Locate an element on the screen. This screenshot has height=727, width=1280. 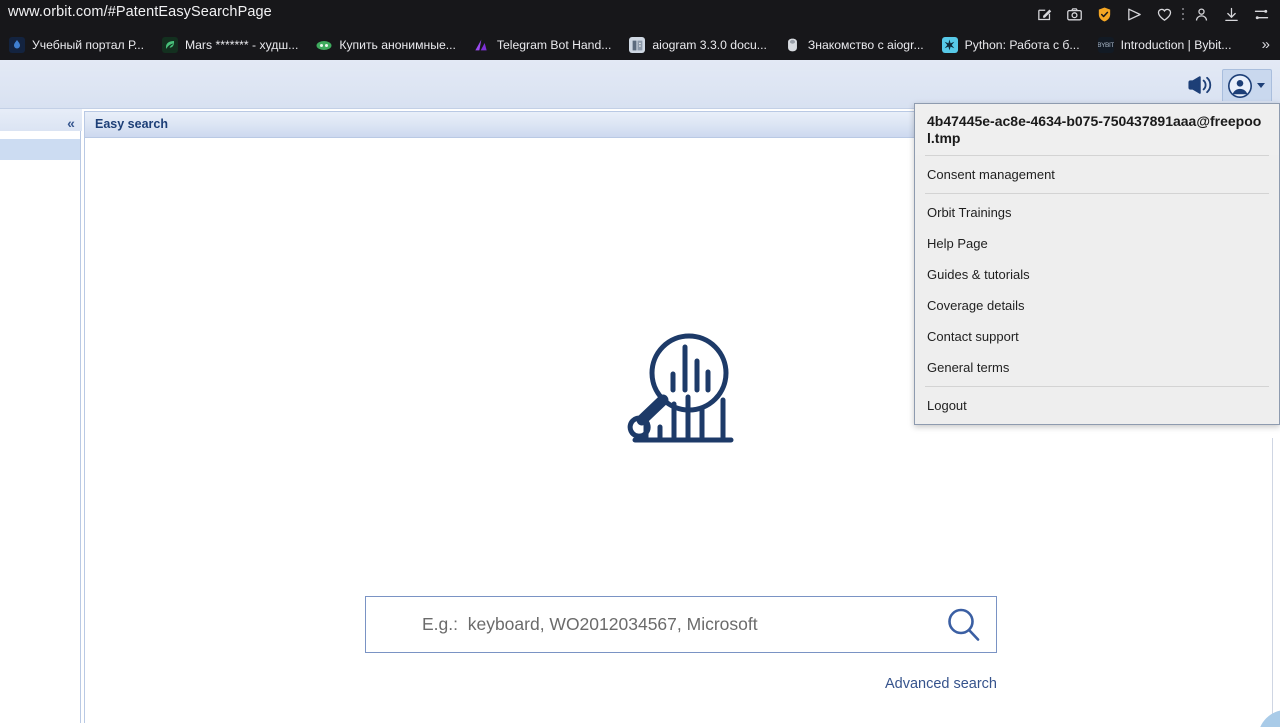
menu-item-logout: Logout is located at coordinates (1097, 405).